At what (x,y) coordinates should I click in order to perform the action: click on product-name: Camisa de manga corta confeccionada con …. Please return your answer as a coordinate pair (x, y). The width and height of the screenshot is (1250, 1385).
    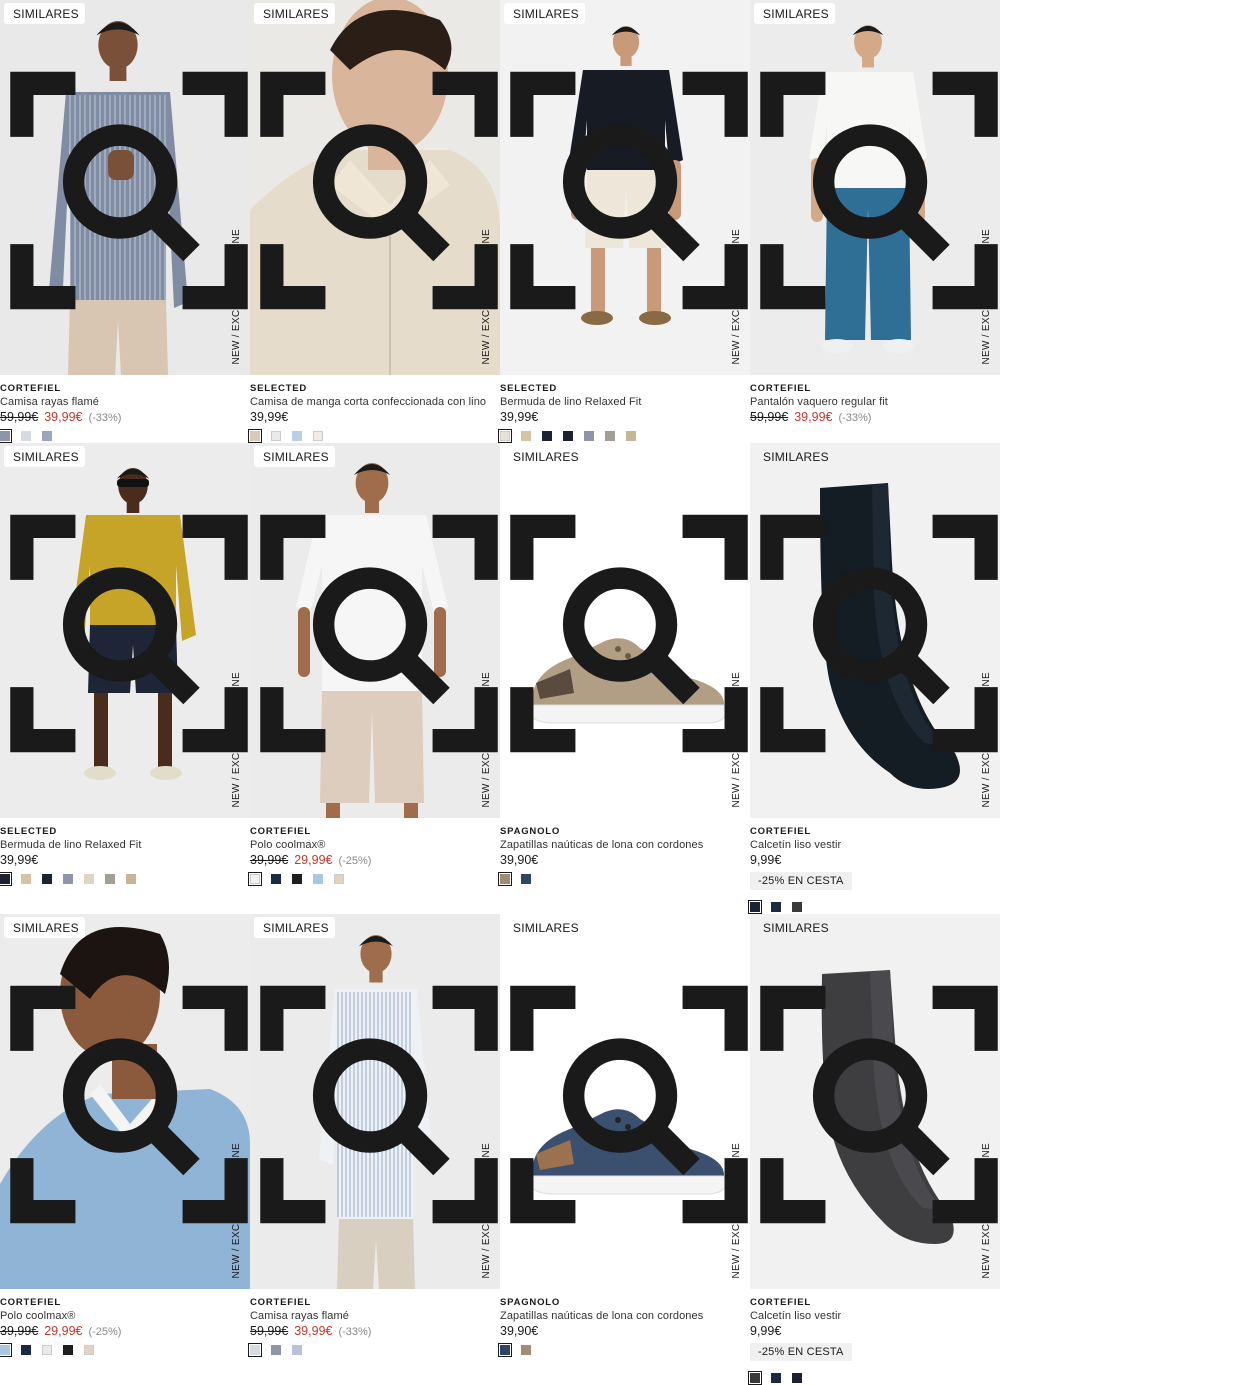
    Looking at the image, I should click on (375, 402).